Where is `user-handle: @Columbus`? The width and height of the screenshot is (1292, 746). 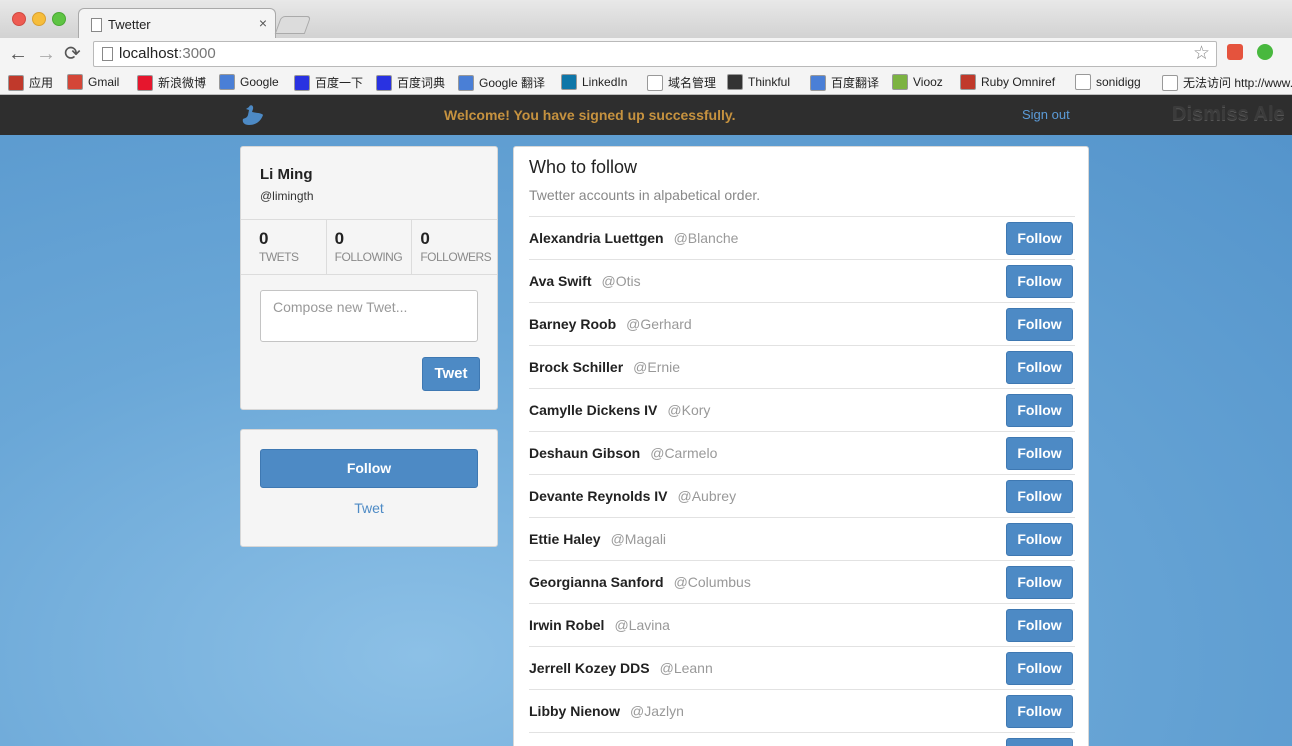
user-handle: @Columbus is located at coordinates (712, 582).